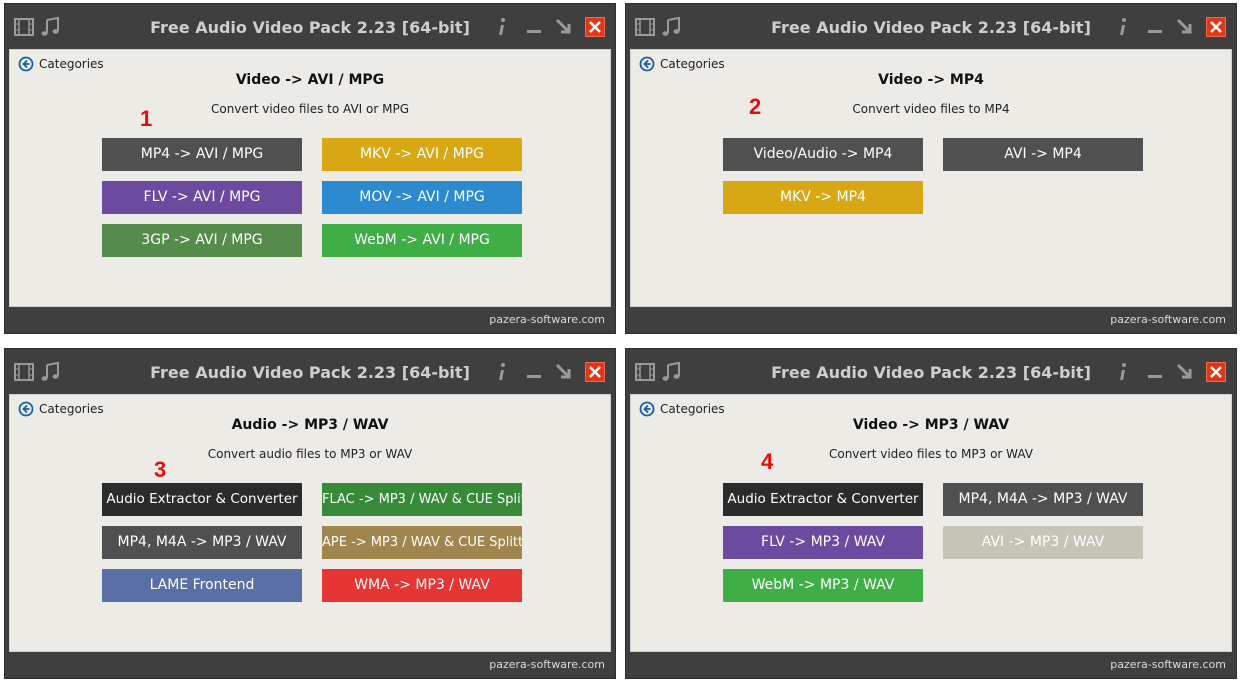 The width and height of the screenshot is (1241, 684). Describe the element at coordinates (823, 197) in the screenshot. I see `converter-button: MKV -> MP4` at that location.